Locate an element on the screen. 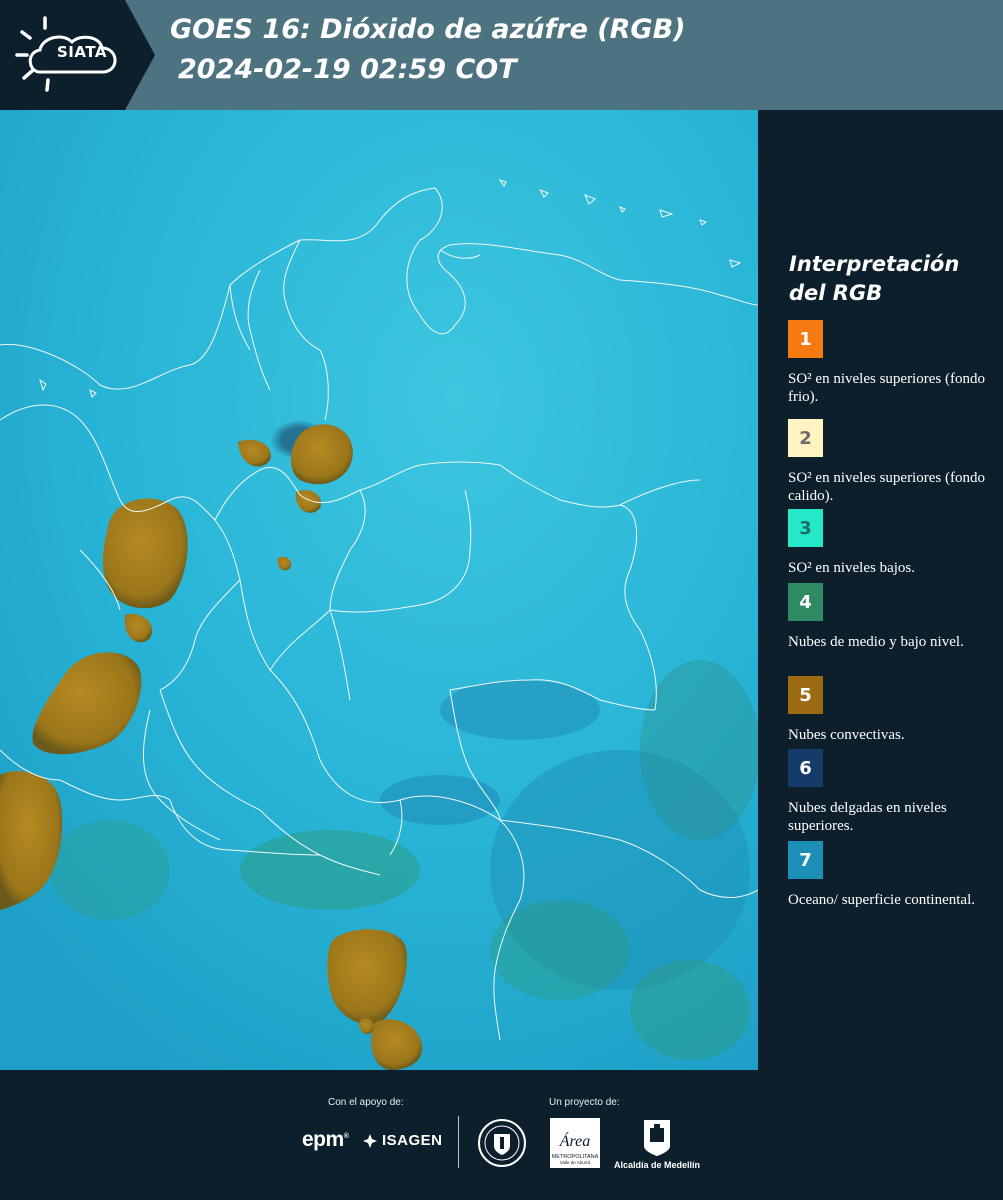 This screenshot has width=1003, height=1200. alcaldia-text: Alcaldía de Medellín is located at coordinates (657, 1165).